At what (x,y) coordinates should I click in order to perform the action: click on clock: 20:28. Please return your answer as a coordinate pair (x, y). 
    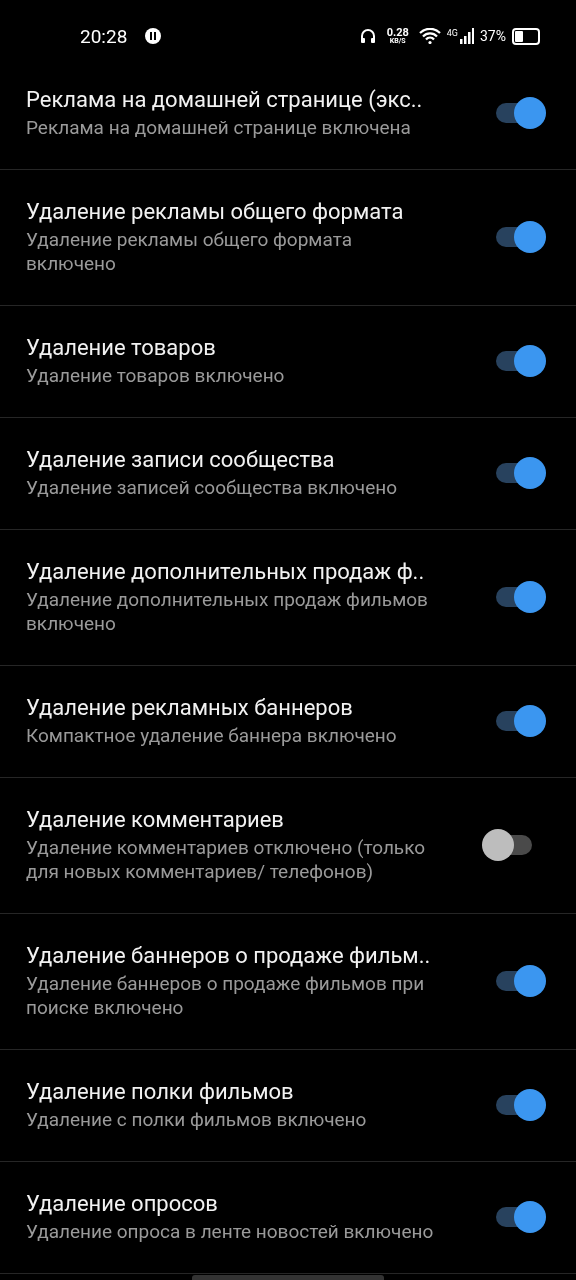
    Looking at the image, I should click on (104, 36).